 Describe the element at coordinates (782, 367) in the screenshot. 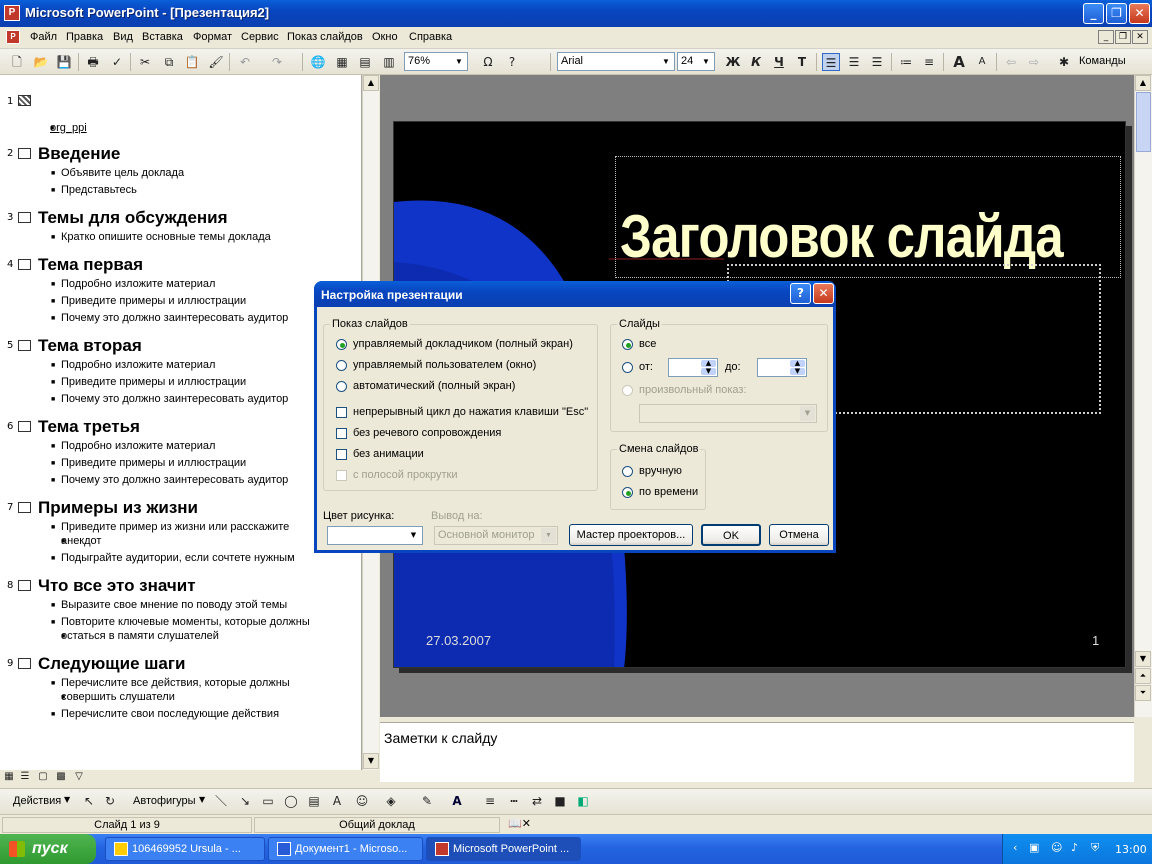

I see `to-spinner: ▲ ▼` at that location.